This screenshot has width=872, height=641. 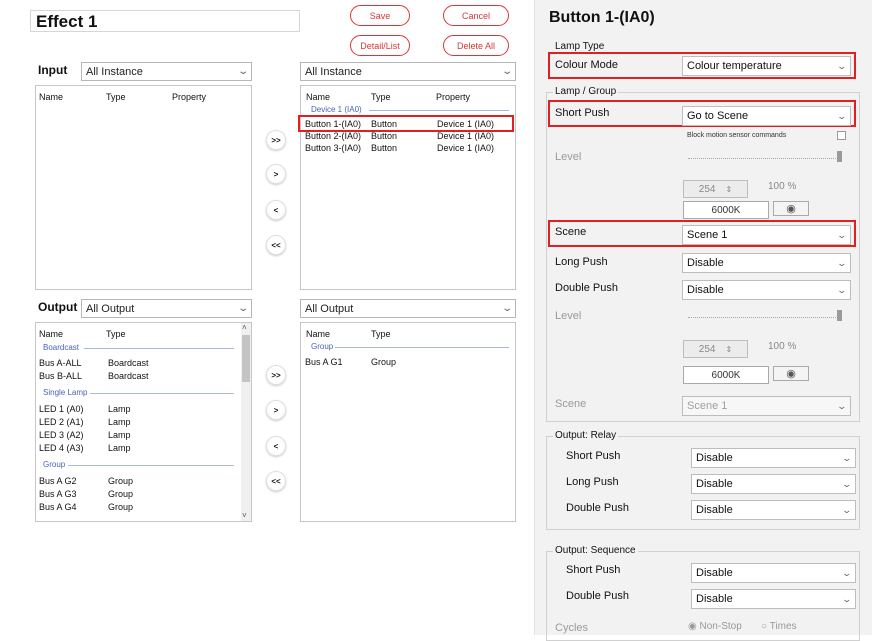 I want to click on output-source-select-value: All Output, so click(x=110, y=308).